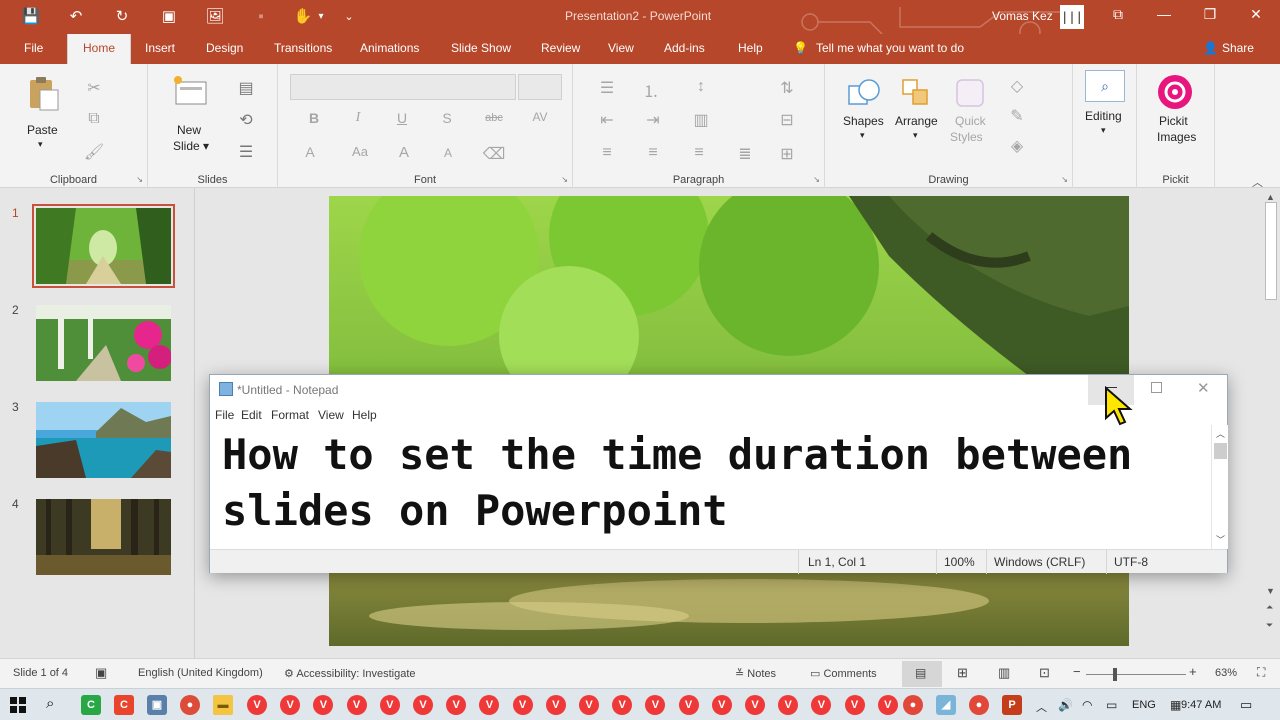  What do you see at coordinates (191, 146) in the screenshot?
I see `new-slide-label-2: Slide ▾` at bounding box center [191, 146].